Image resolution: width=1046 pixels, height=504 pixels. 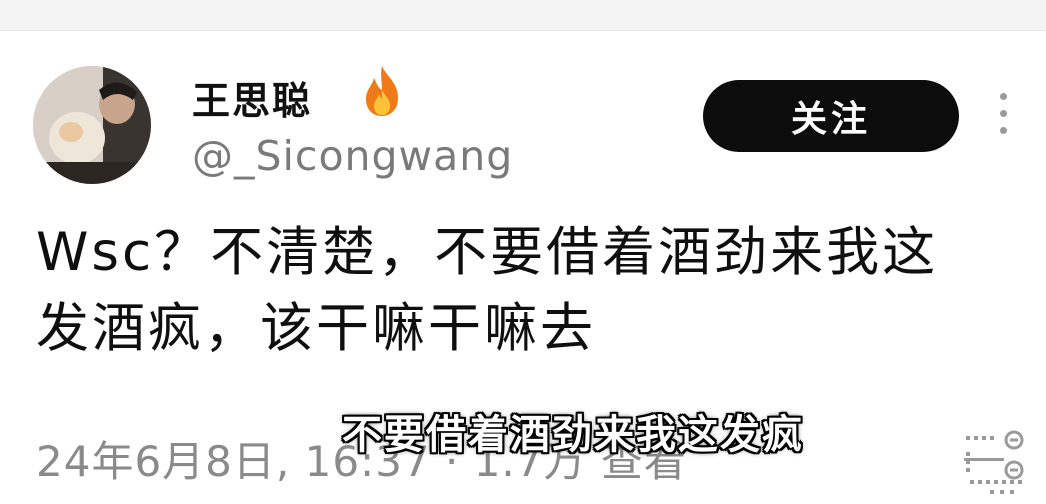 What do you see at coordinates (996, 465) in the screenshot?
I see `translate-icon` at bounding box center [996, 465].